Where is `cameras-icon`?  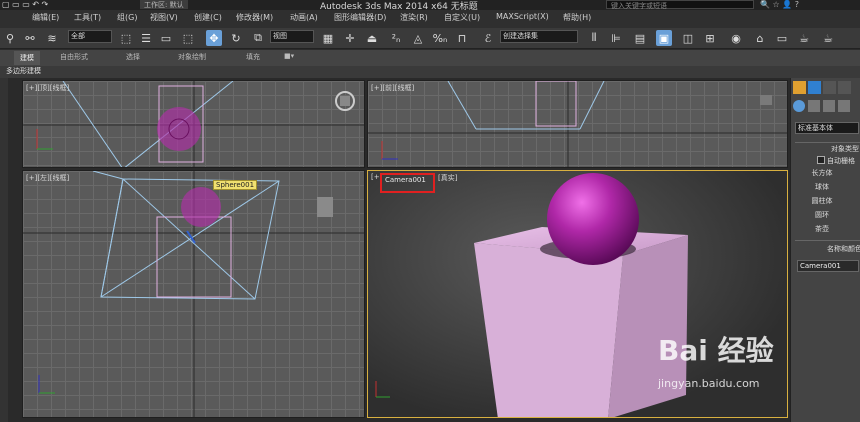 cameras-icon is located at coordinates (844, 106).